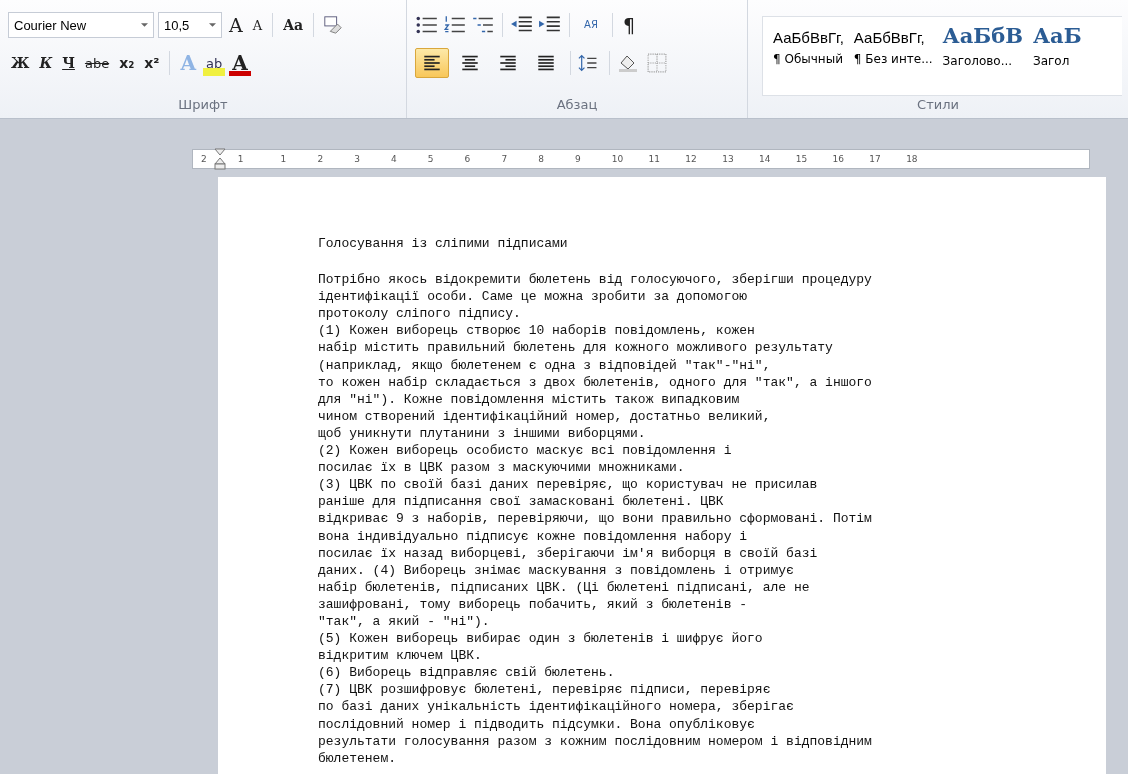 The width and height of the screenshot is (1128, 774). Describe the element at coordinates (875, 159) in the screenshot. I see `ruler-number: 17` at that location.